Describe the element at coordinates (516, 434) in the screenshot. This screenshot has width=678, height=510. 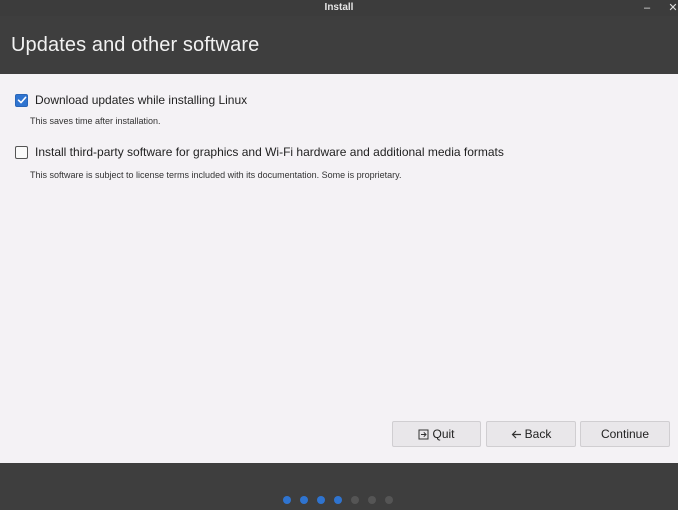
I see `arrow-left-icon` at that location.